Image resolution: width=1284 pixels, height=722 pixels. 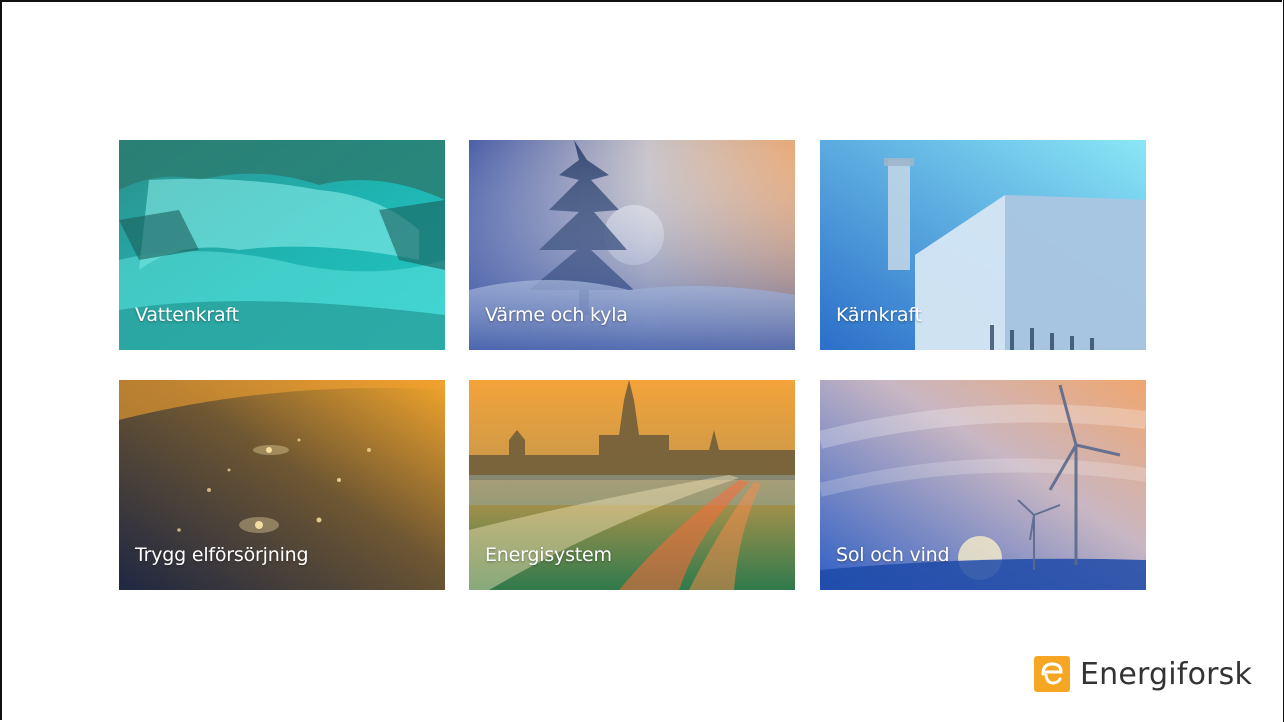 I want to click on tile-trygg-elforsorjning: Trygg elförsörjning, so click(x=282, y=485).